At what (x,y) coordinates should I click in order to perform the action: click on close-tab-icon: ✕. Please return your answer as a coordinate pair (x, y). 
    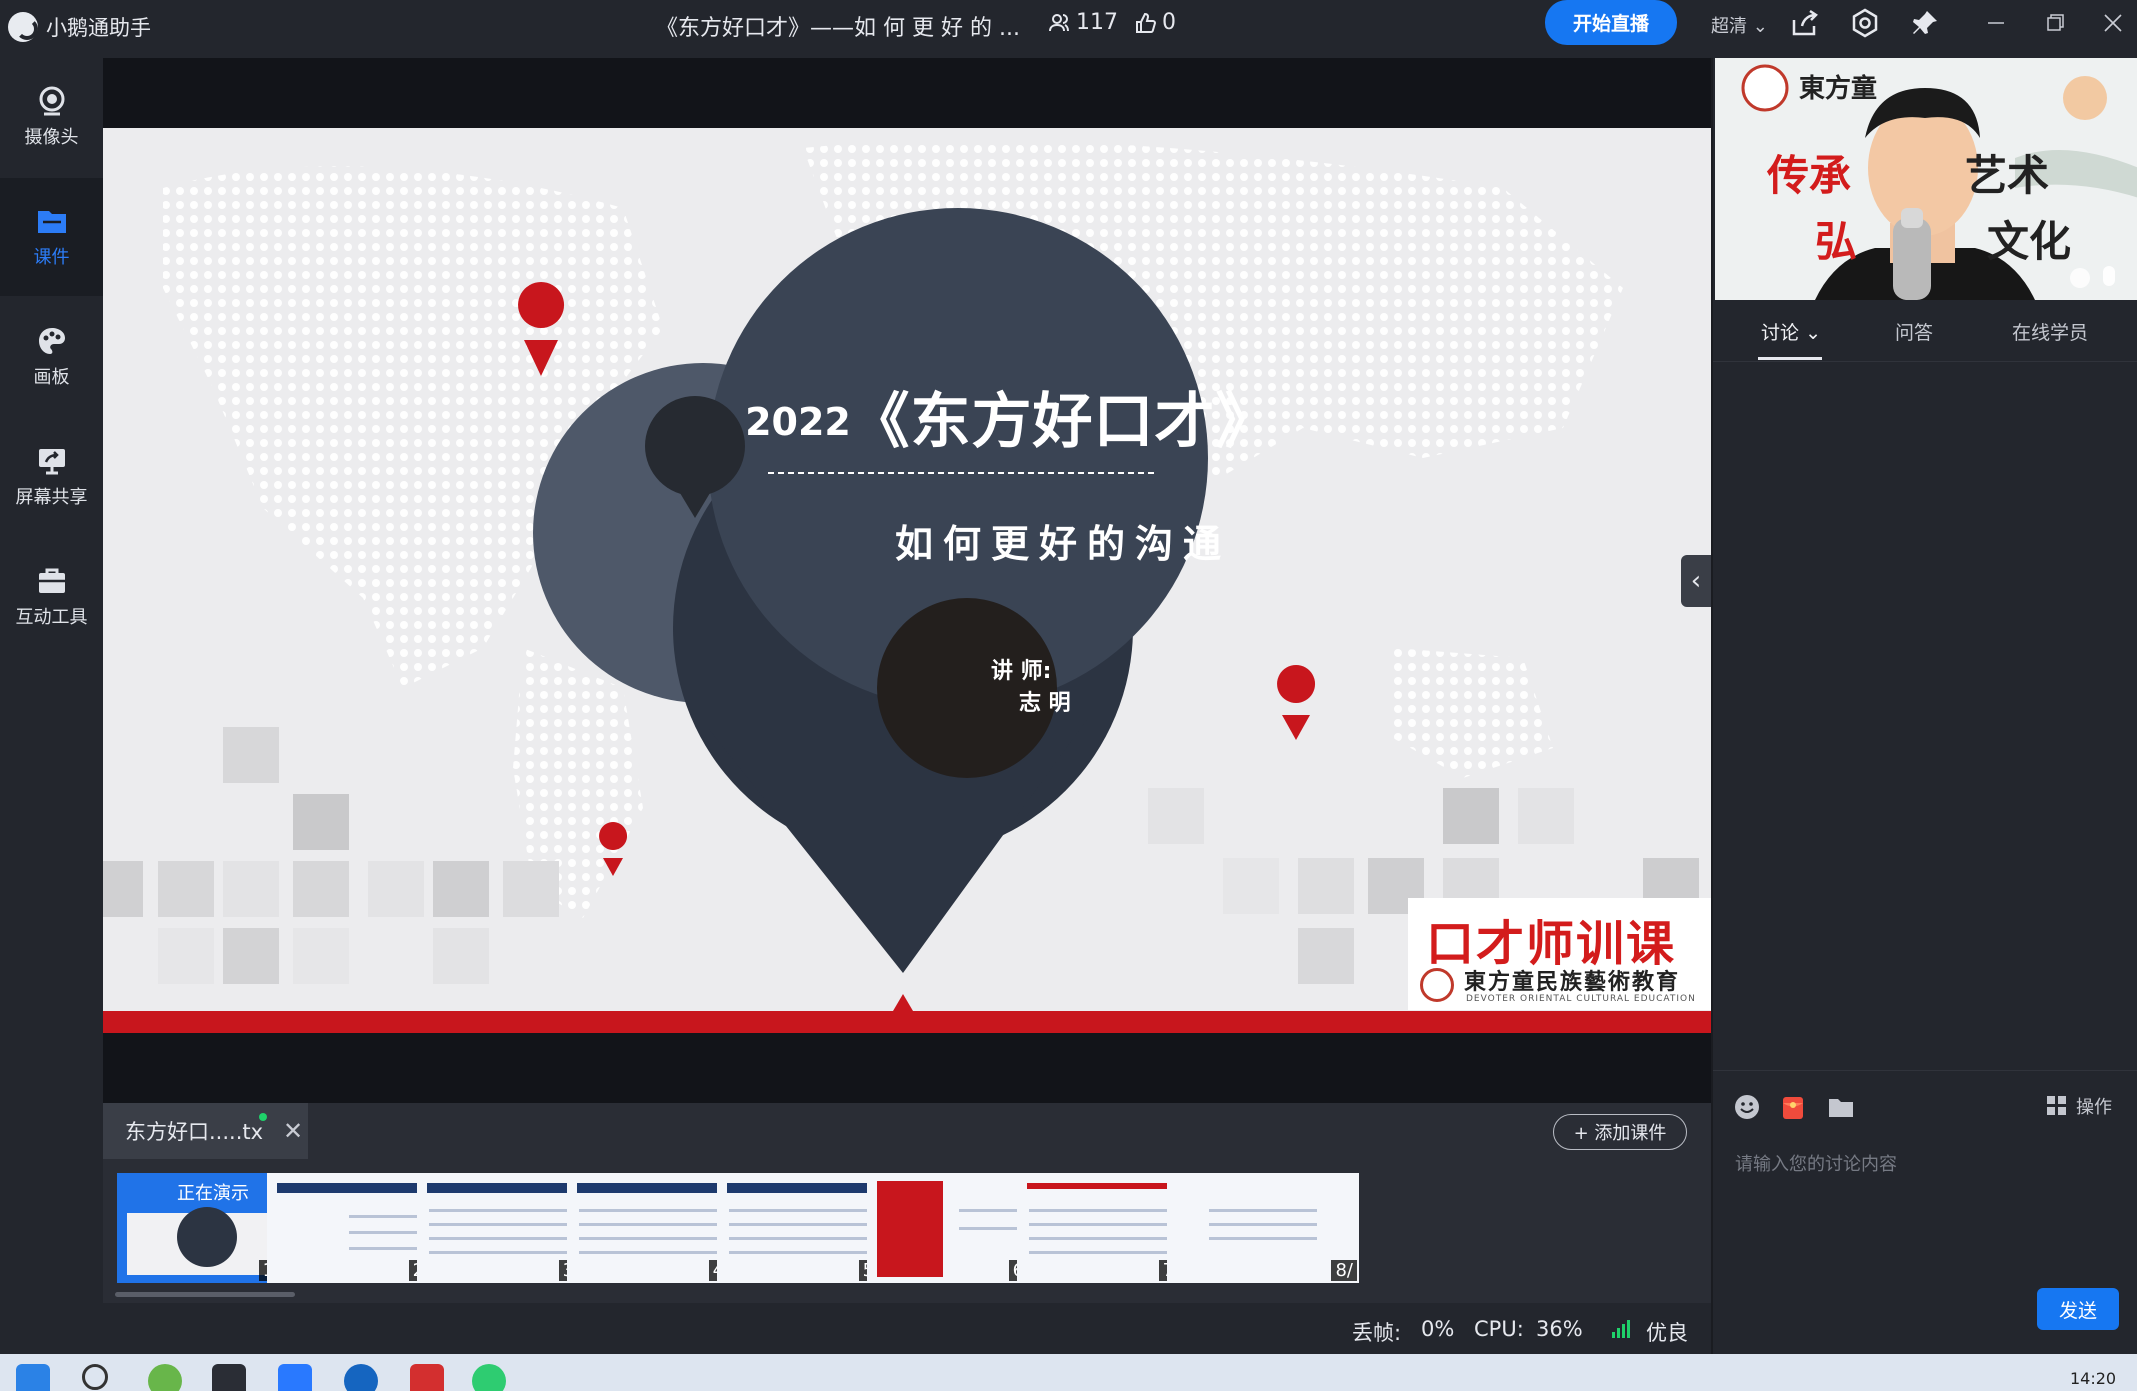
    Looking at the image, I should click on (293, 1131).